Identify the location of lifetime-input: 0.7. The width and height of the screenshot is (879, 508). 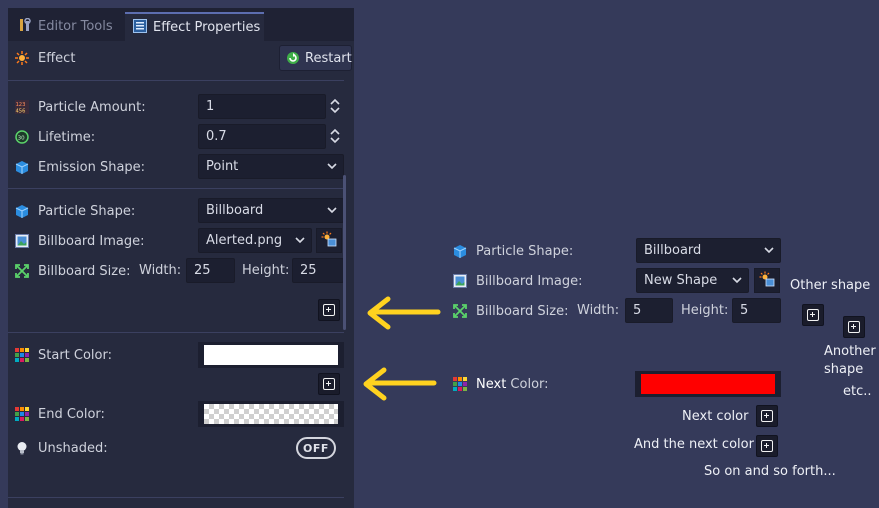
(262, 136).